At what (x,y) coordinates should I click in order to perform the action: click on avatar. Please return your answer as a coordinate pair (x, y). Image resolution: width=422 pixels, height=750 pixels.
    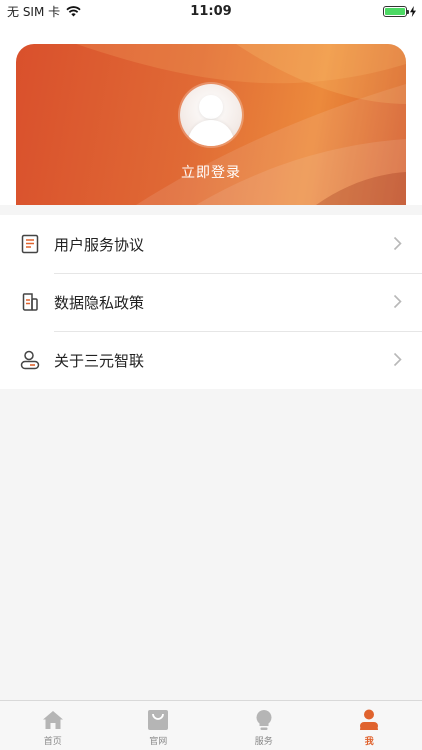
    Looking at the image, I should click on (211, 115).